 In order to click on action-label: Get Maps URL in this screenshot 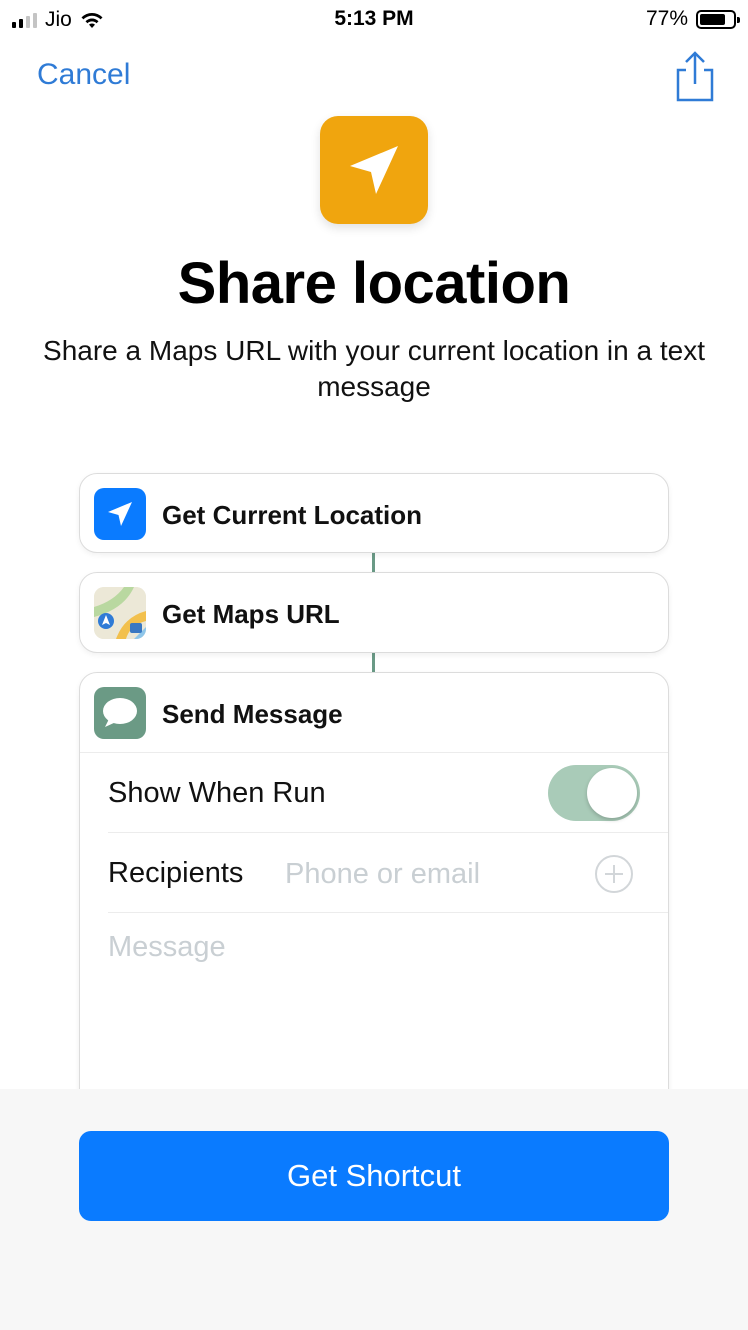, I will do `click(251, 614)`.